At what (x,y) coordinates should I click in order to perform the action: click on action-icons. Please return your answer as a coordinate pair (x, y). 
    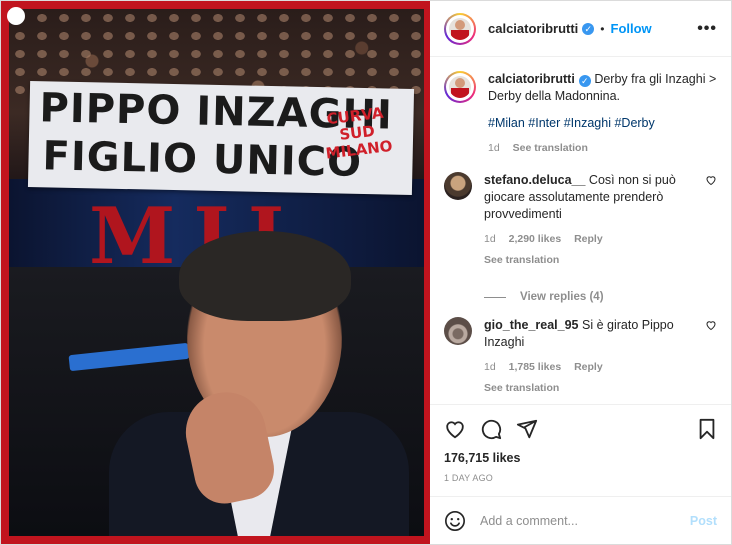
    Looking at the image, I should click on (580, 429).